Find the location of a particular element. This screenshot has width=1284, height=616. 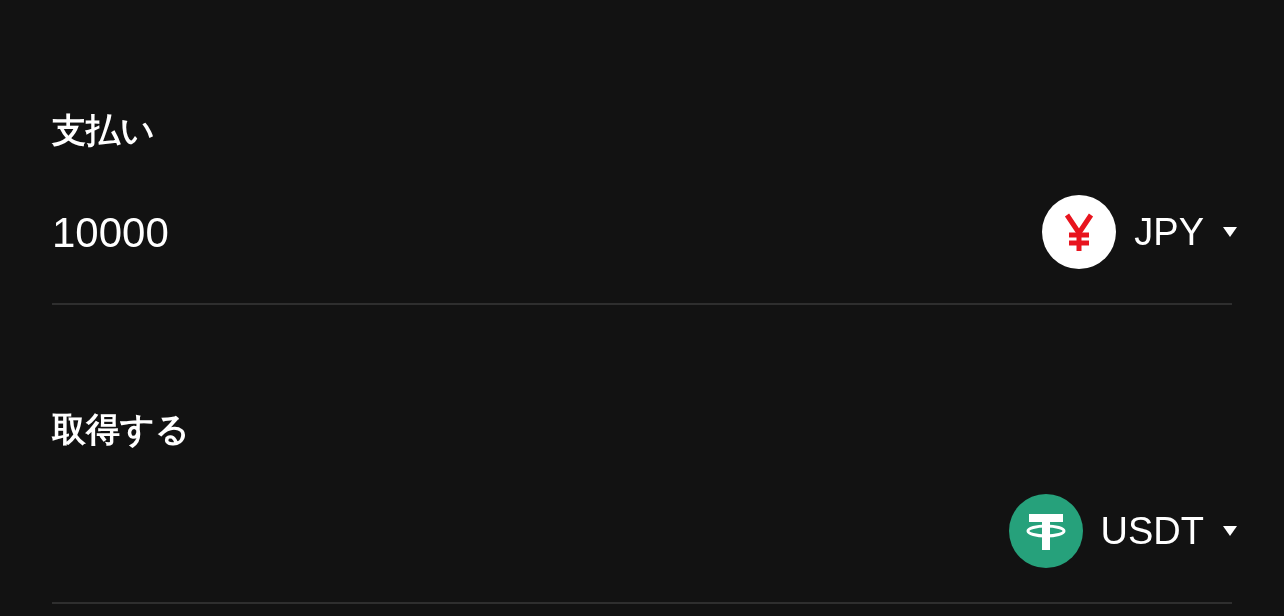

amount-field: 10000 is located at coordinates (352, 232).